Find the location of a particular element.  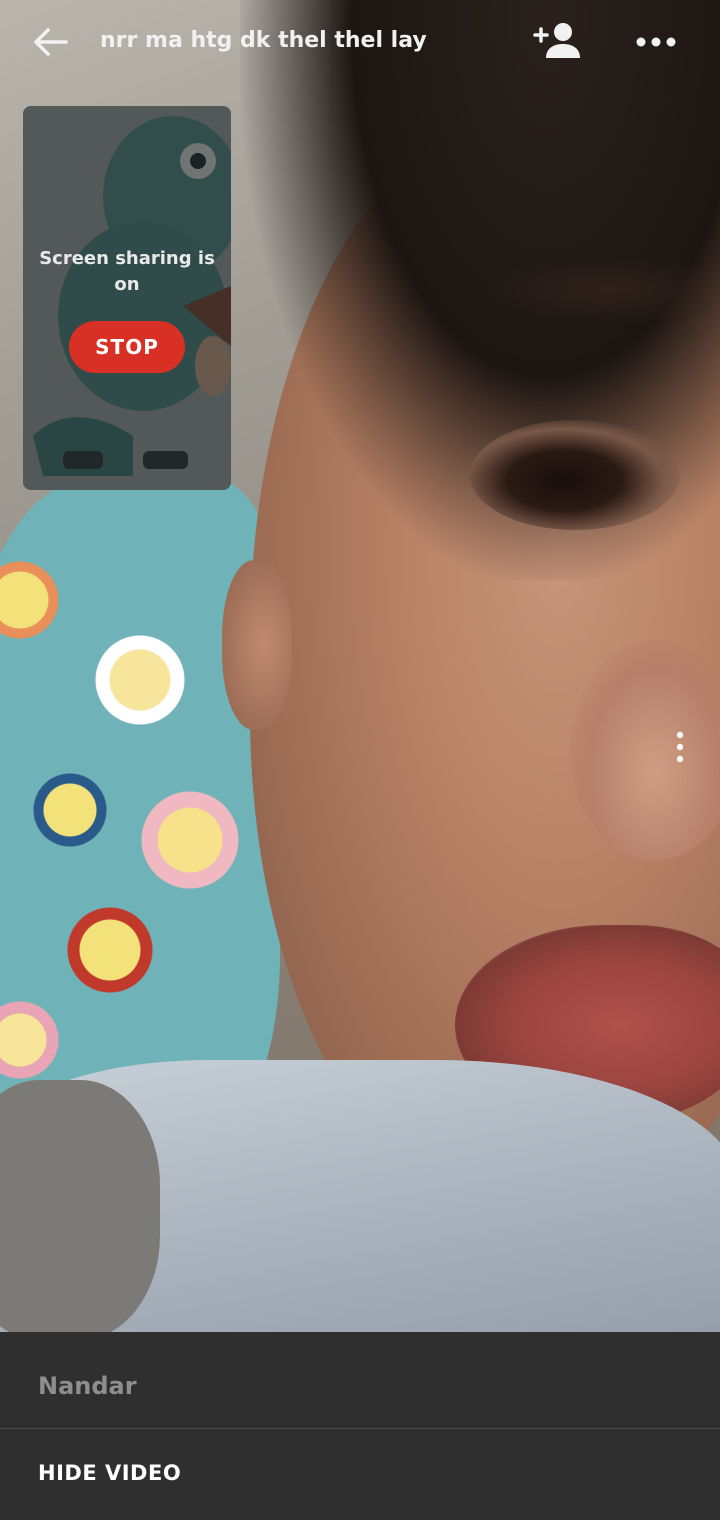

screen-sharing-overlay is located at coordinates (127, 298).